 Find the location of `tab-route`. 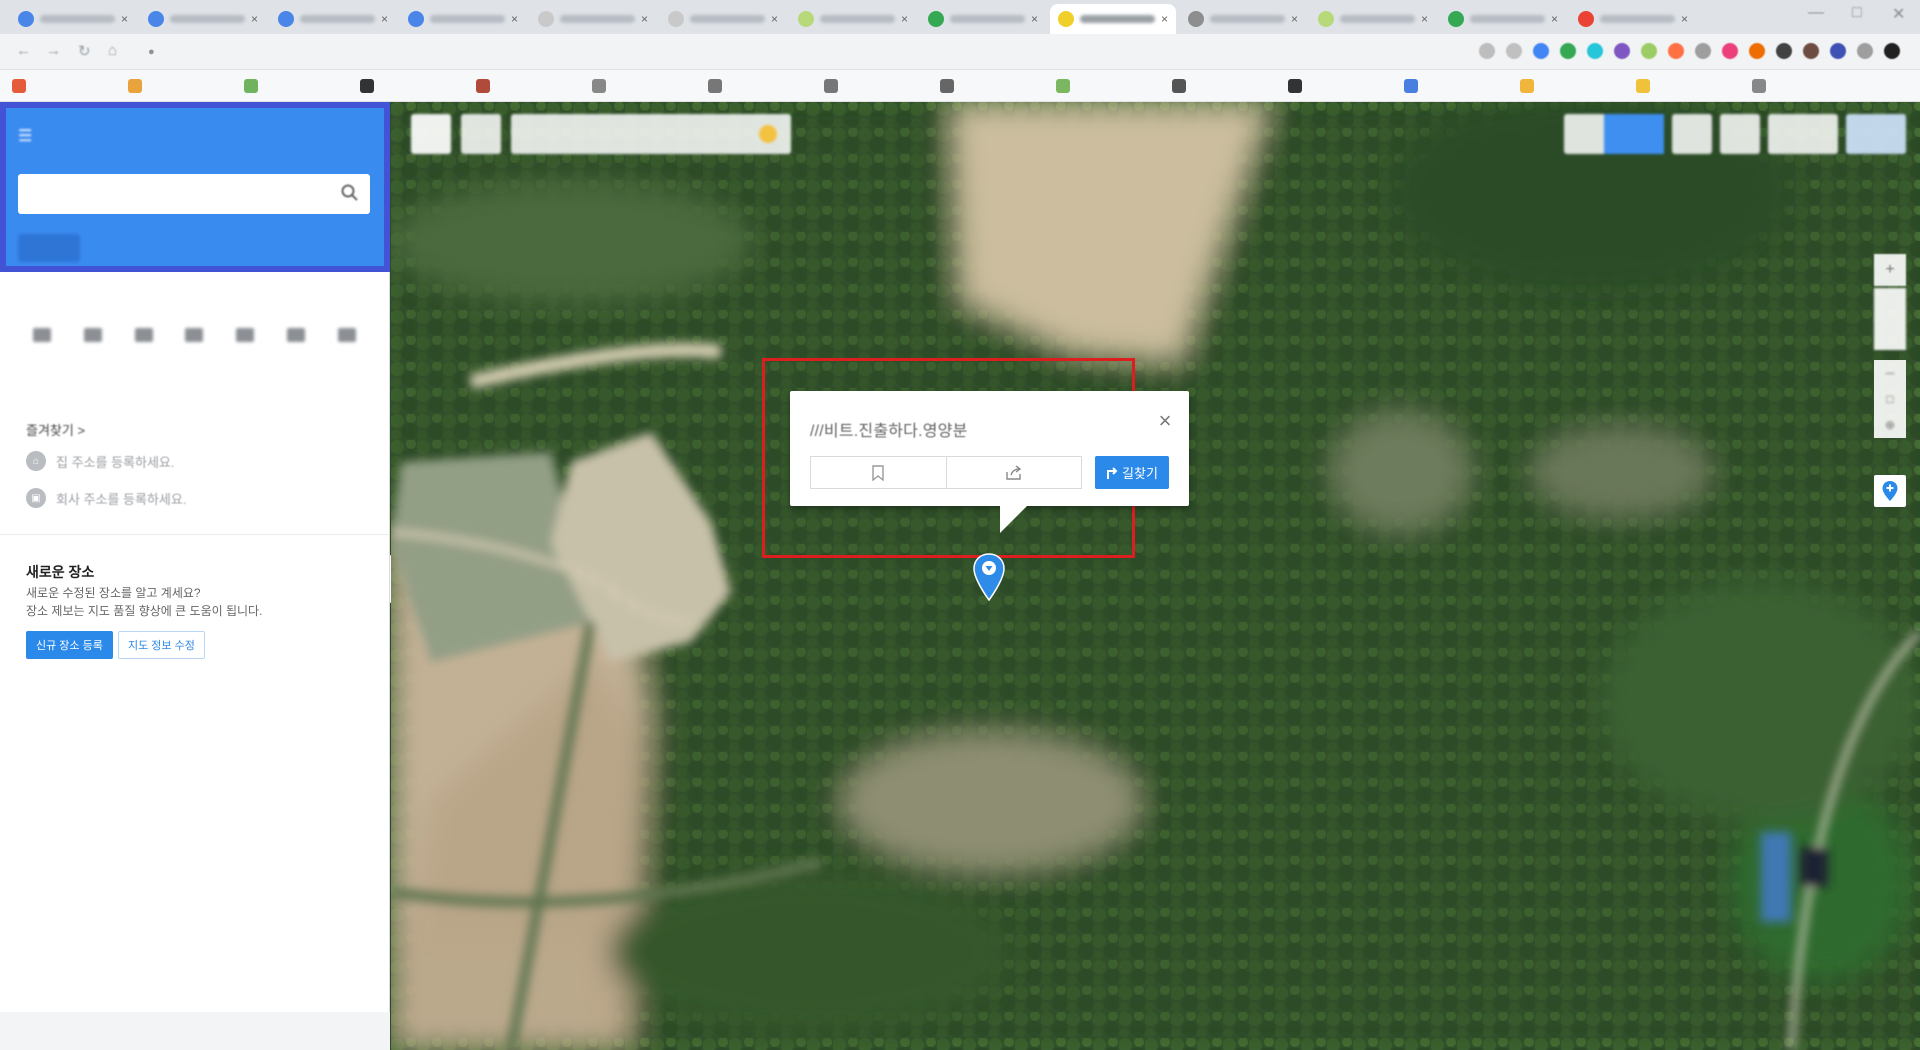

tab-route is located at coordinates (116, 248).